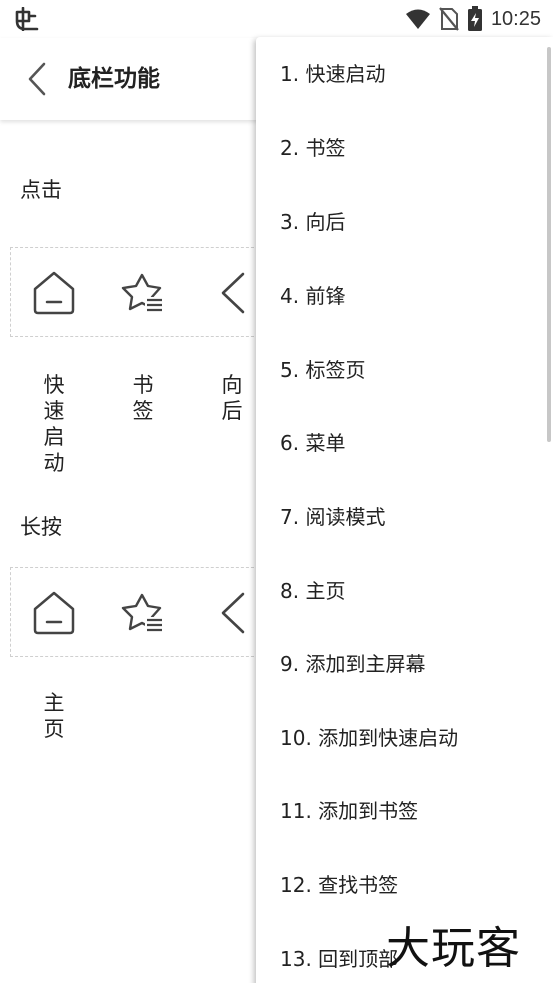  I want to click on menu-item-home: 8. 主页, so click(404, 591).